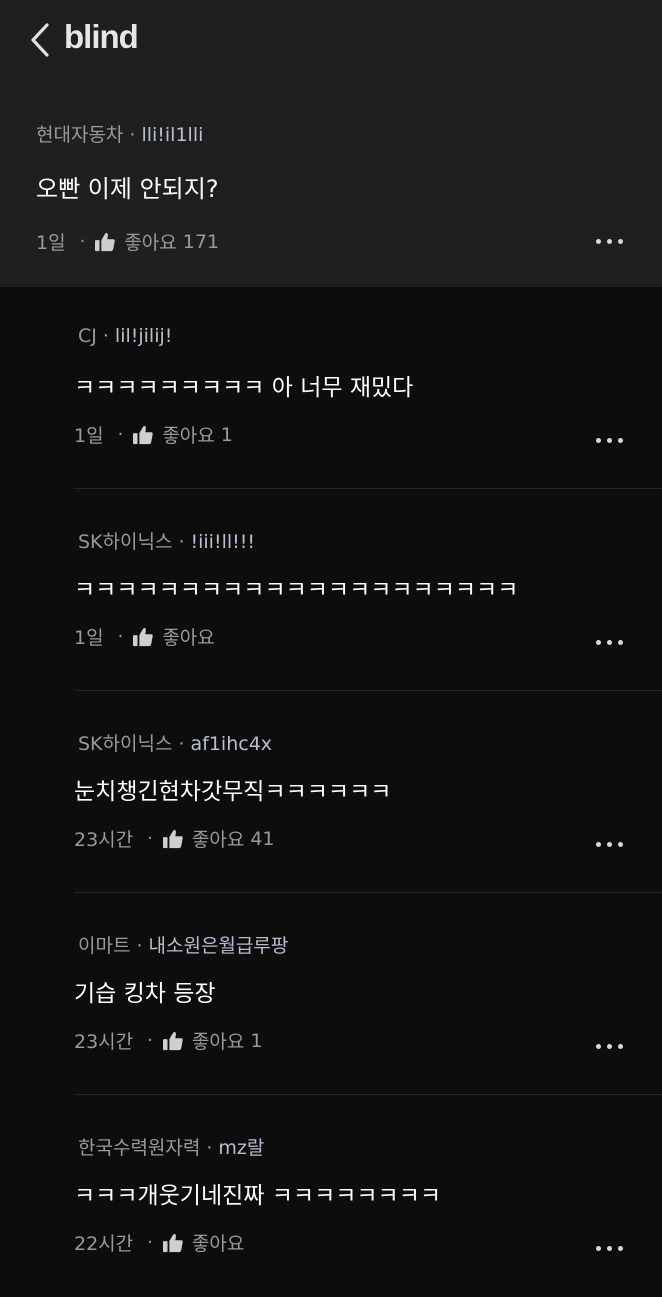 This screenshot has width=662, height=1297. What do you see at coordinates (336, 187) in the screenshot?
I see `post: 현대자동차 · lli!il1lli 오빤 이제 안되지? 1일 · 좋아요 171` at bounding box center [336, 187].